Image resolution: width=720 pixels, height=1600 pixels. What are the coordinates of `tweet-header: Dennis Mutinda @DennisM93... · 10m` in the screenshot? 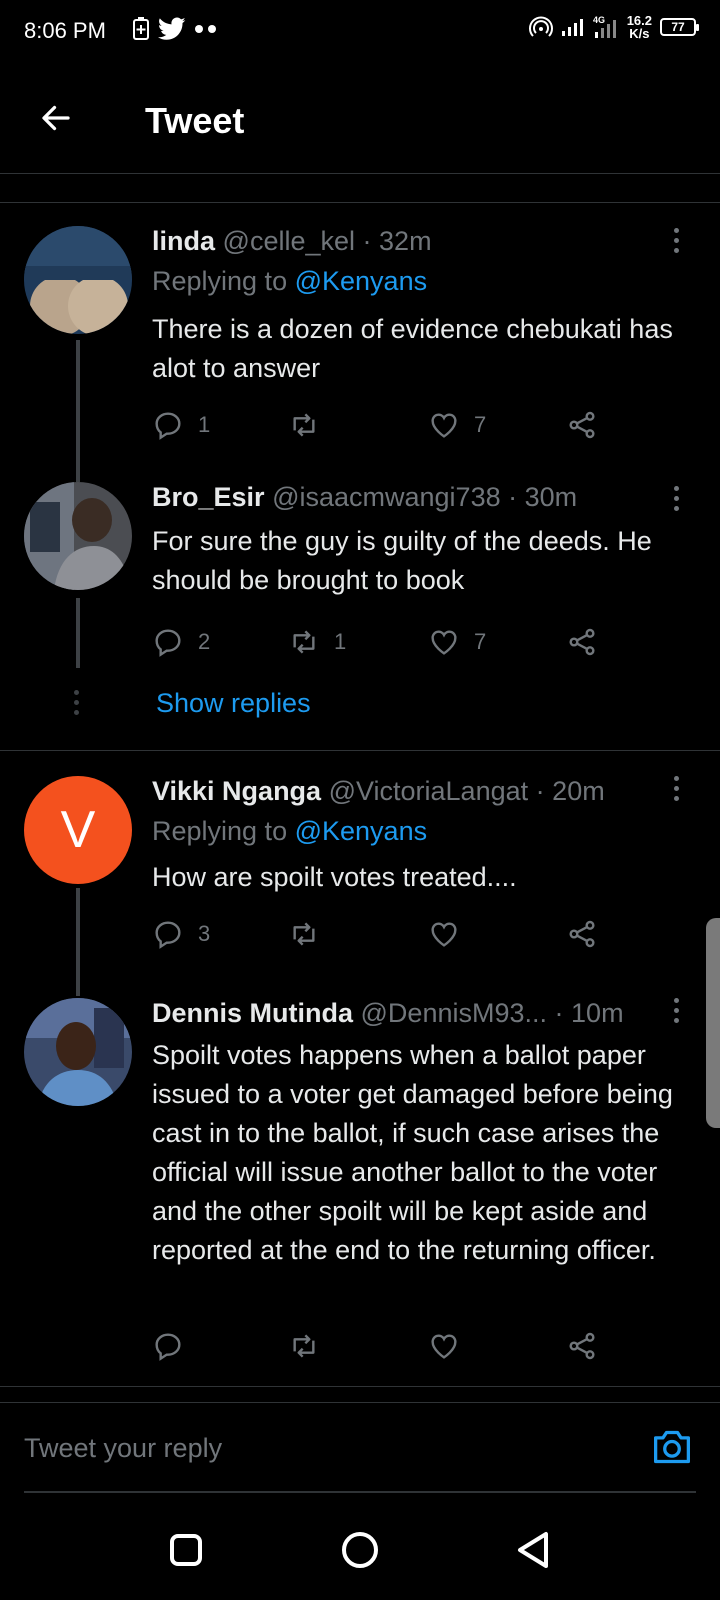 It's located at (388, 1013).